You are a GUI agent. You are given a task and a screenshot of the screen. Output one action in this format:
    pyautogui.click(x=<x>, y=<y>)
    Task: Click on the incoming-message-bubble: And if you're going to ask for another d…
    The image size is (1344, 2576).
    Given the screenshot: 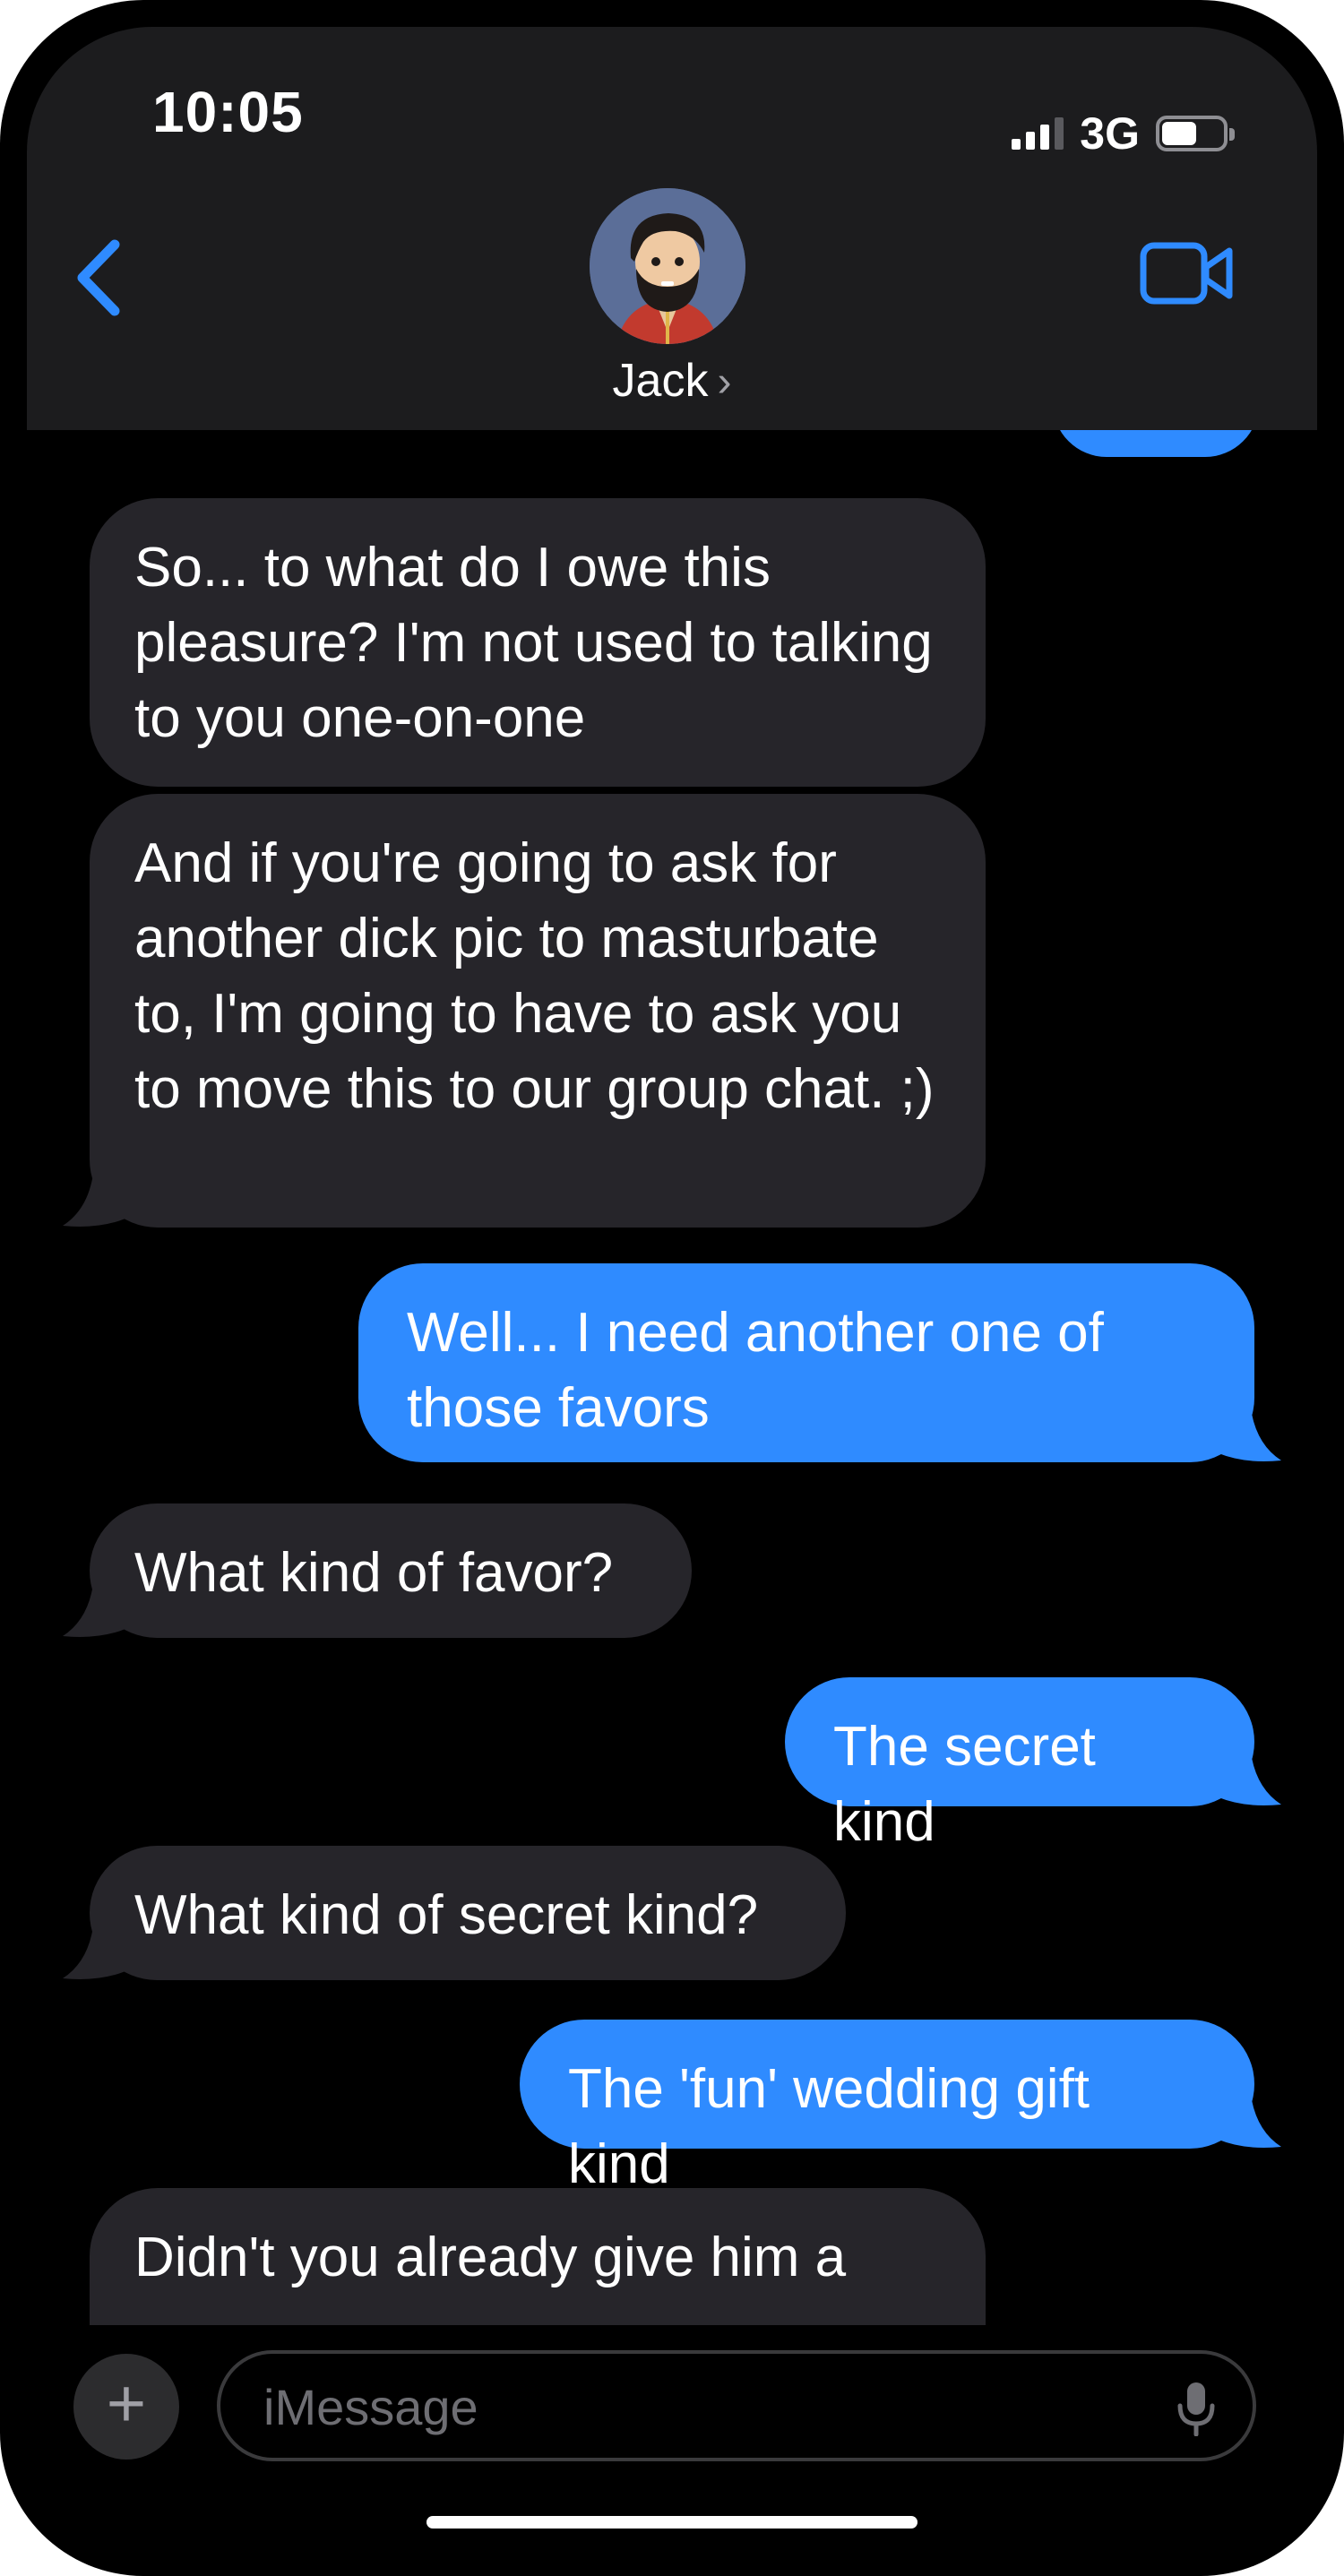 What is the action you would take?
    pyautogui.click(x=524, y=1011)
    